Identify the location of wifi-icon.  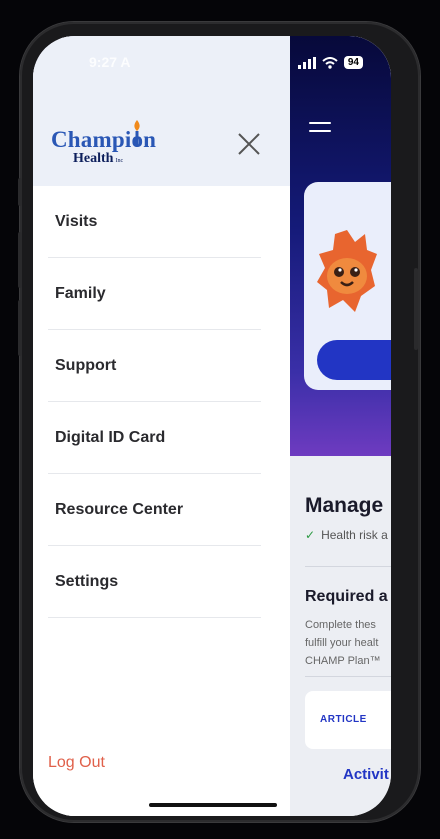
(330, 62).